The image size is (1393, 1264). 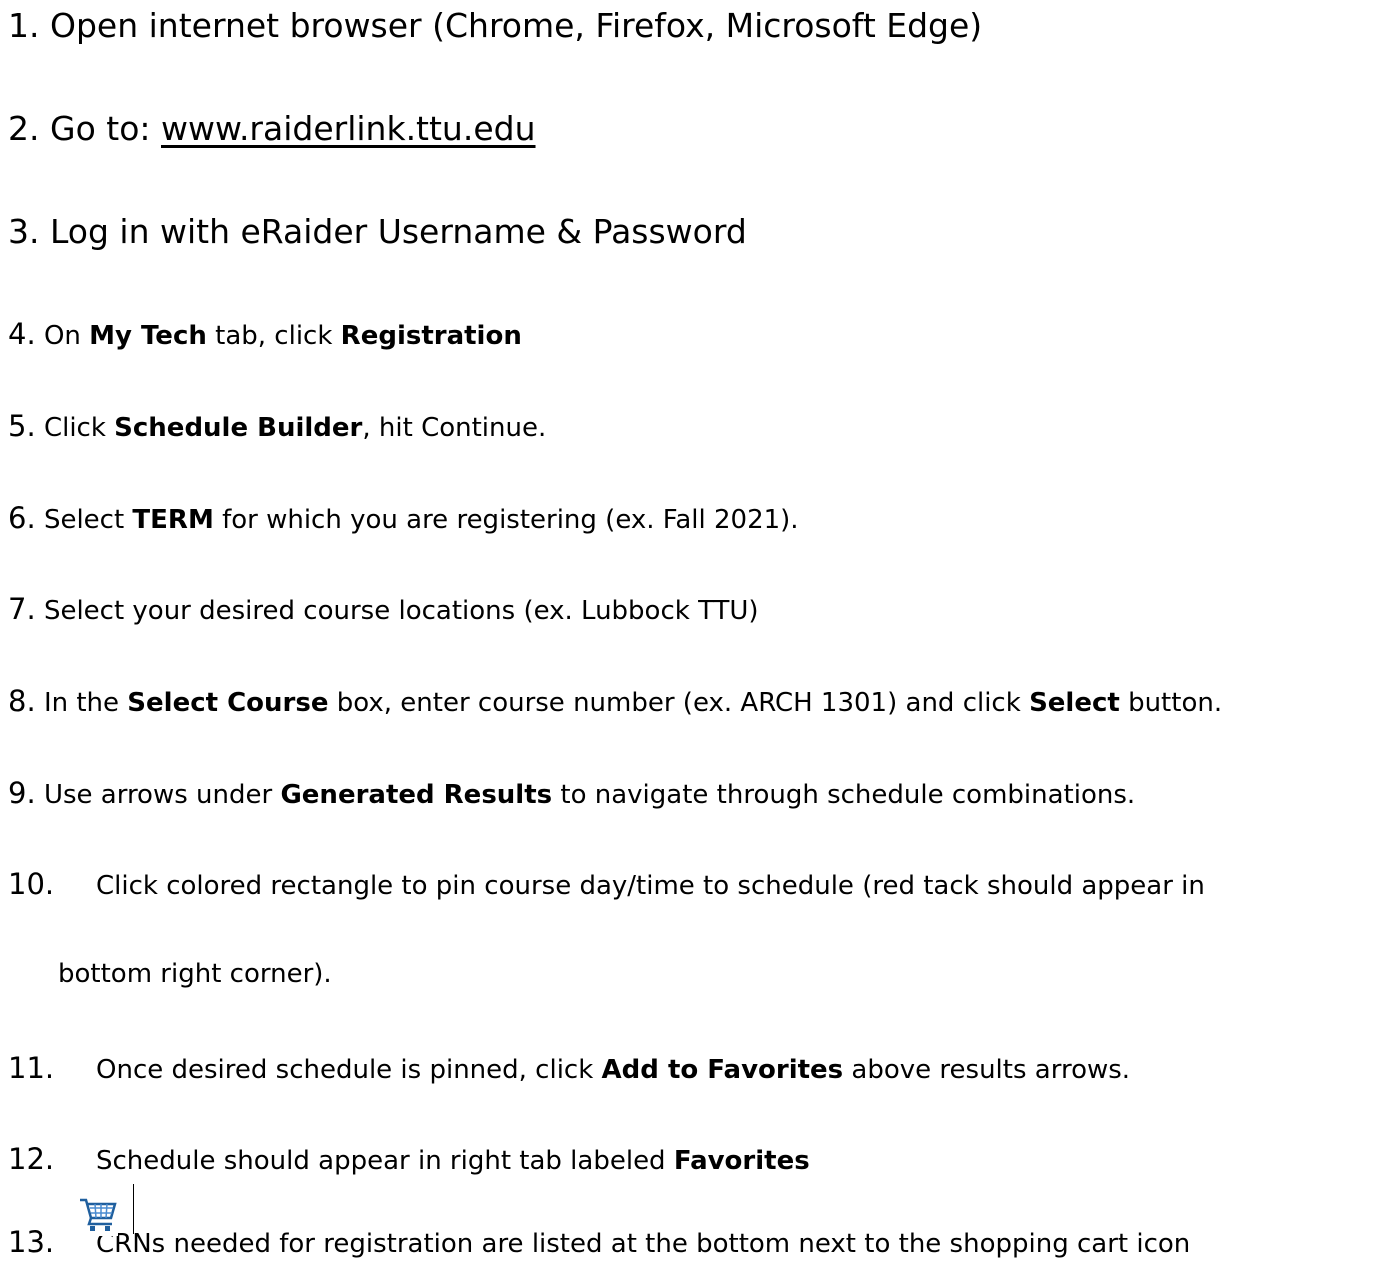 I want to click on step-text: Log in with eRaider Username & Password, so click(x=398, y=231).